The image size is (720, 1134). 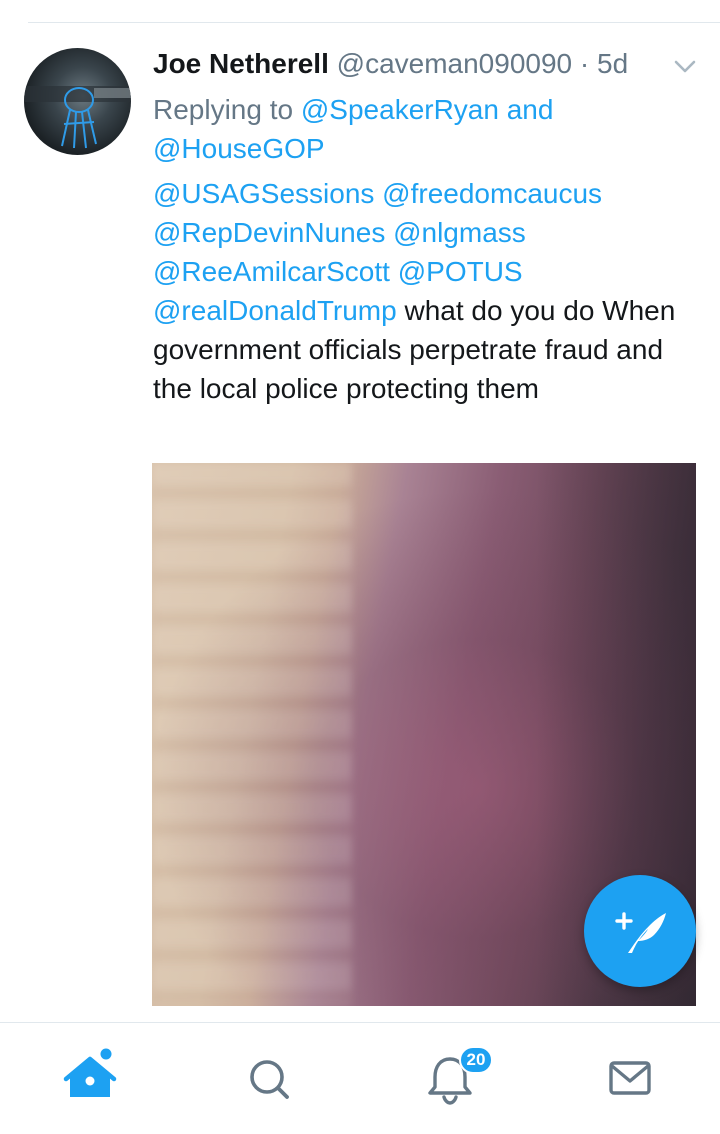 What do you see at coordinates (223, 109) in the screenshot?
I see `replying-prefix: Replying to` at bounding box center [223, 109].